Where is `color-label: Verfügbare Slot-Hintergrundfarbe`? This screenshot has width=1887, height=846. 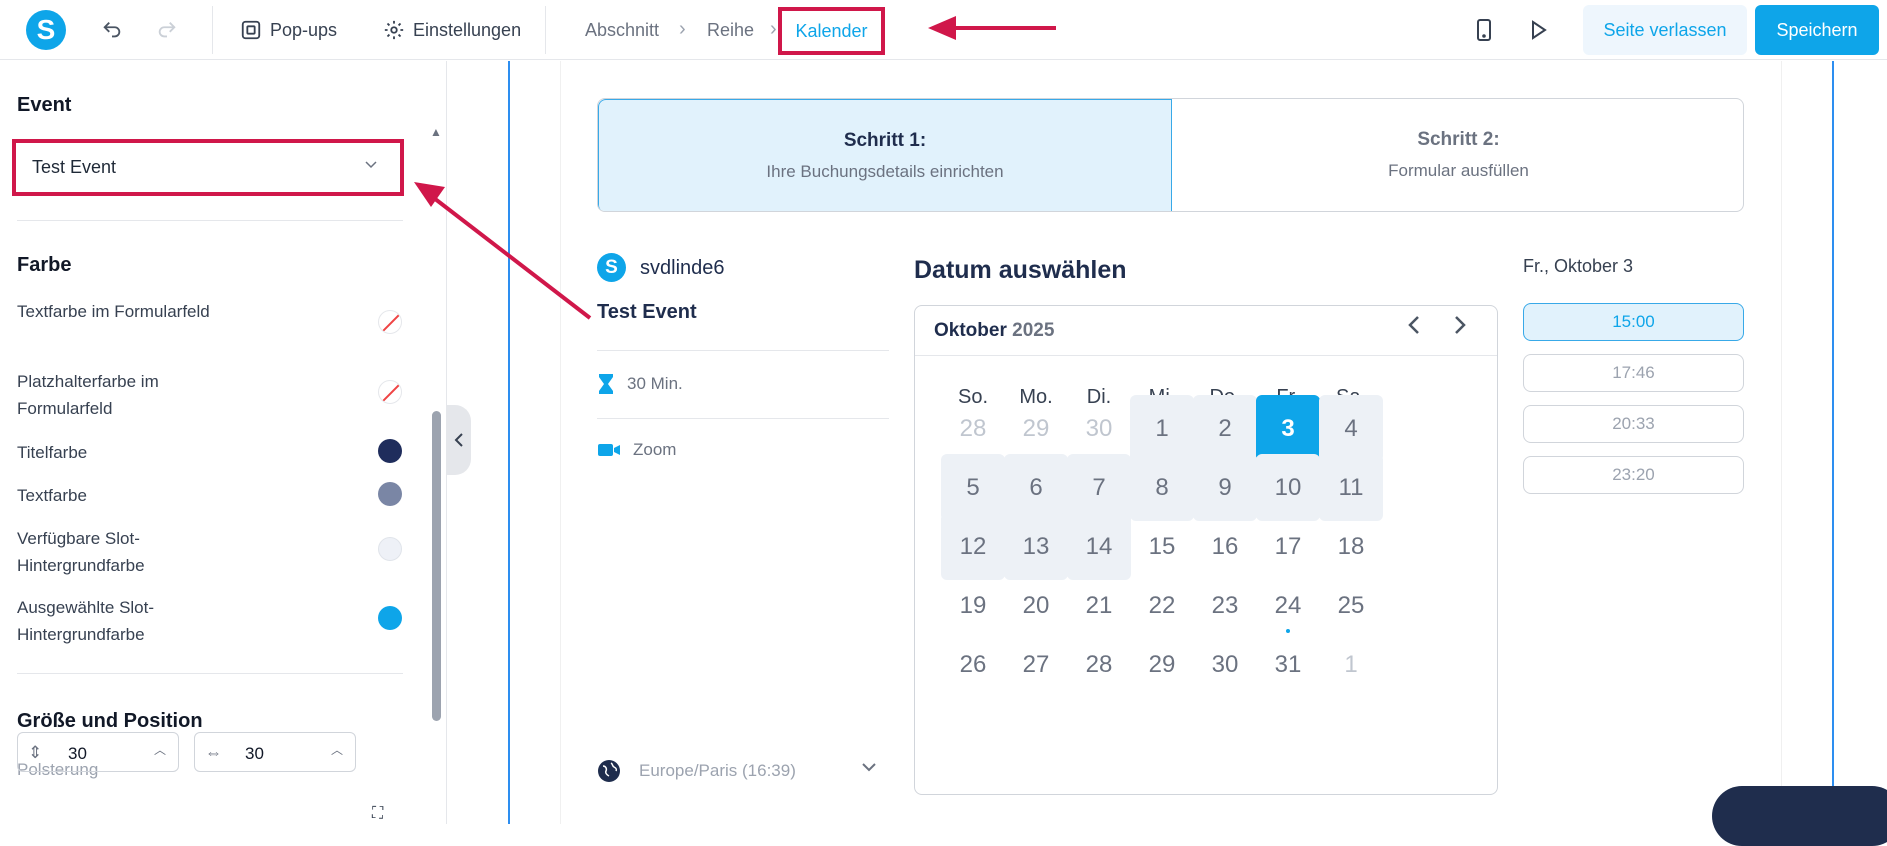 color-label: Verfügbare Slot-Hintergrundfarbe is located at coordinates (81, 552).